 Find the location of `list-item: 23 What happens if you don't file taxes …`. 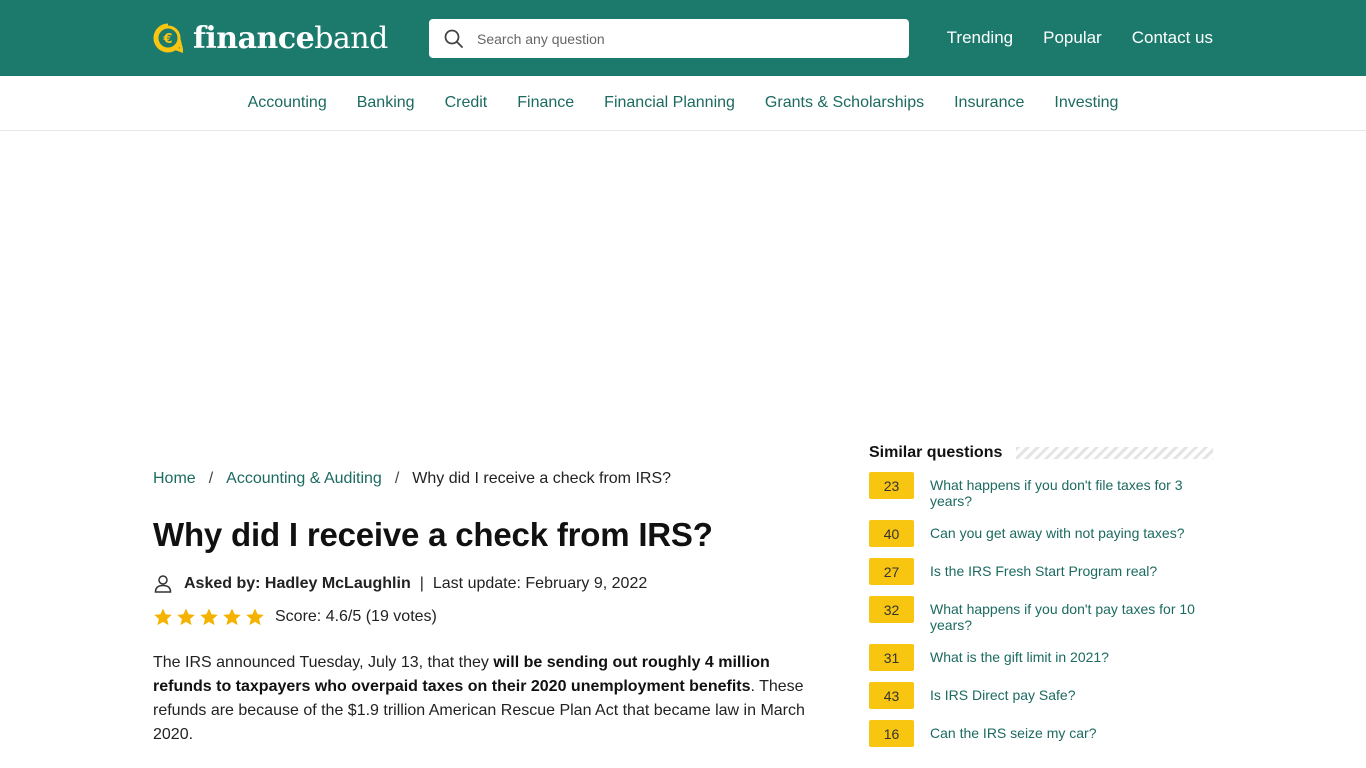

list-item: 23 What happens if you don't file taxes … is located at coordinates (1041, 490).